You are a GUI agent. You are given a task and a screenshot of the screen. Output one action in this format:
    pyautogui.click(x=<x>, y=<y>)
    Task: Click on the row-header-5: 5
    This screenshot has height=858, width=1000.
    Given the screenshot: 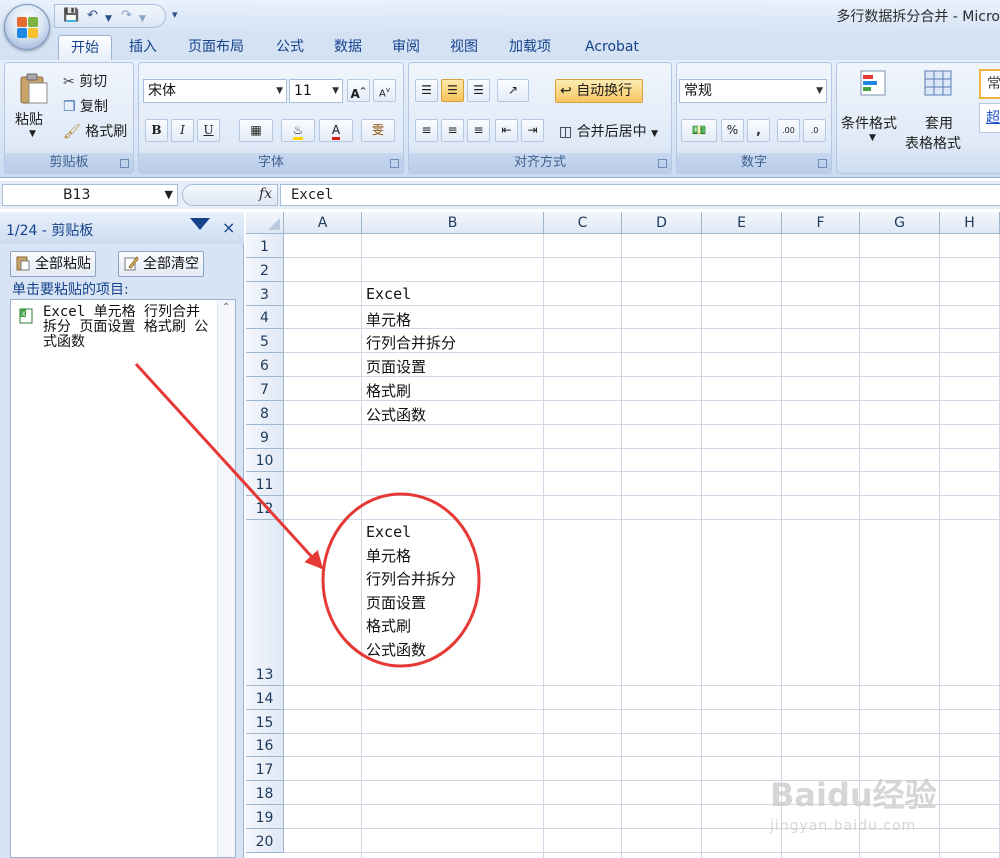 What is the action you would take?
    pyautogui.click(x=265, y=341)
    